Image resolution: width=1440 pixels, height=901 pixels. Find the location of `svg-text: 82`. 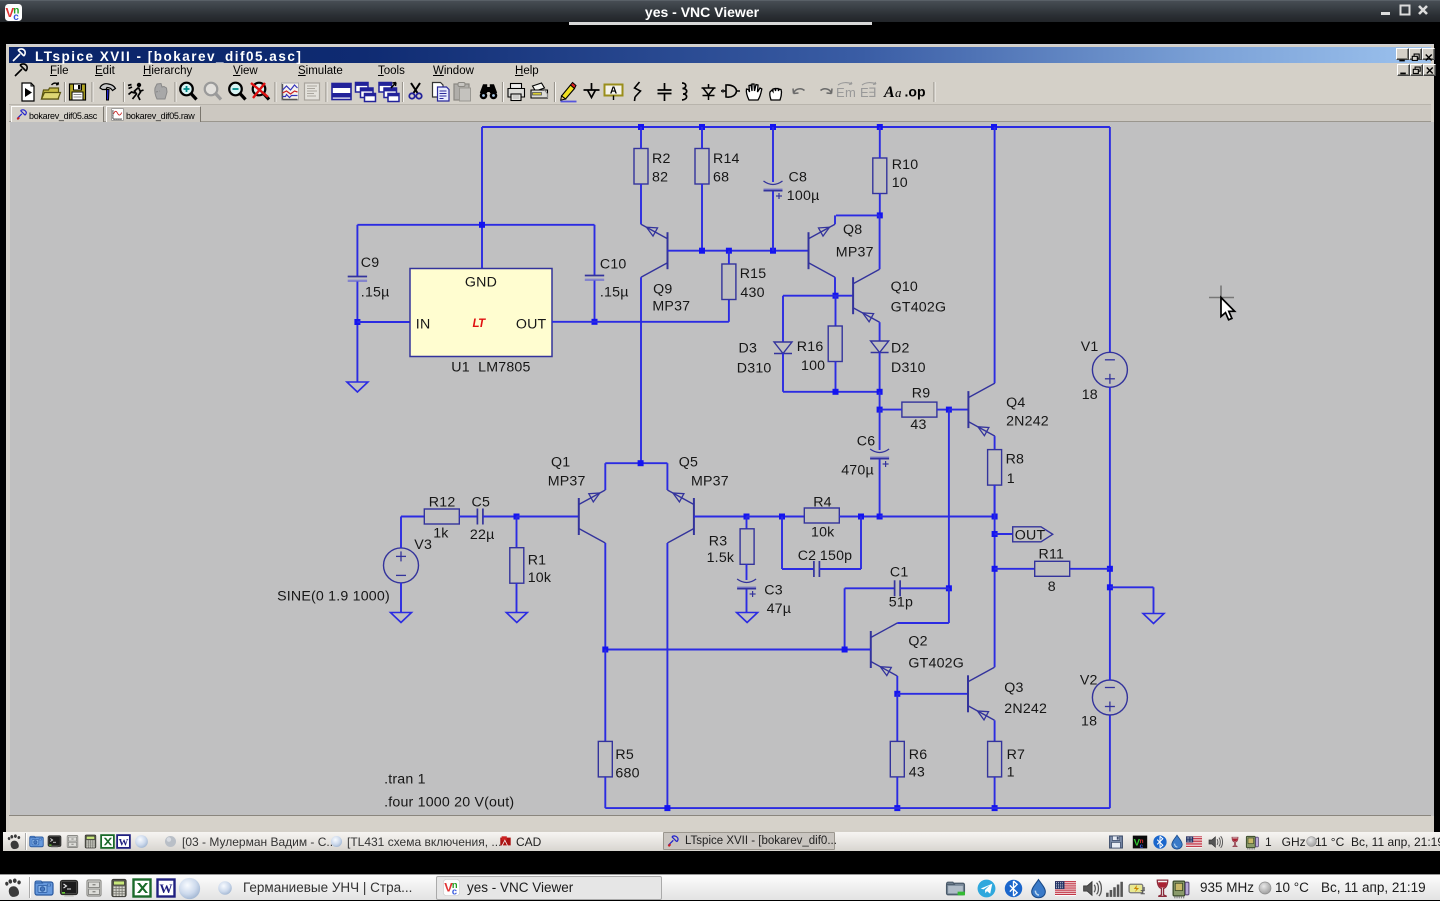

svg-text: 82 is located at coordinates (660, 178).